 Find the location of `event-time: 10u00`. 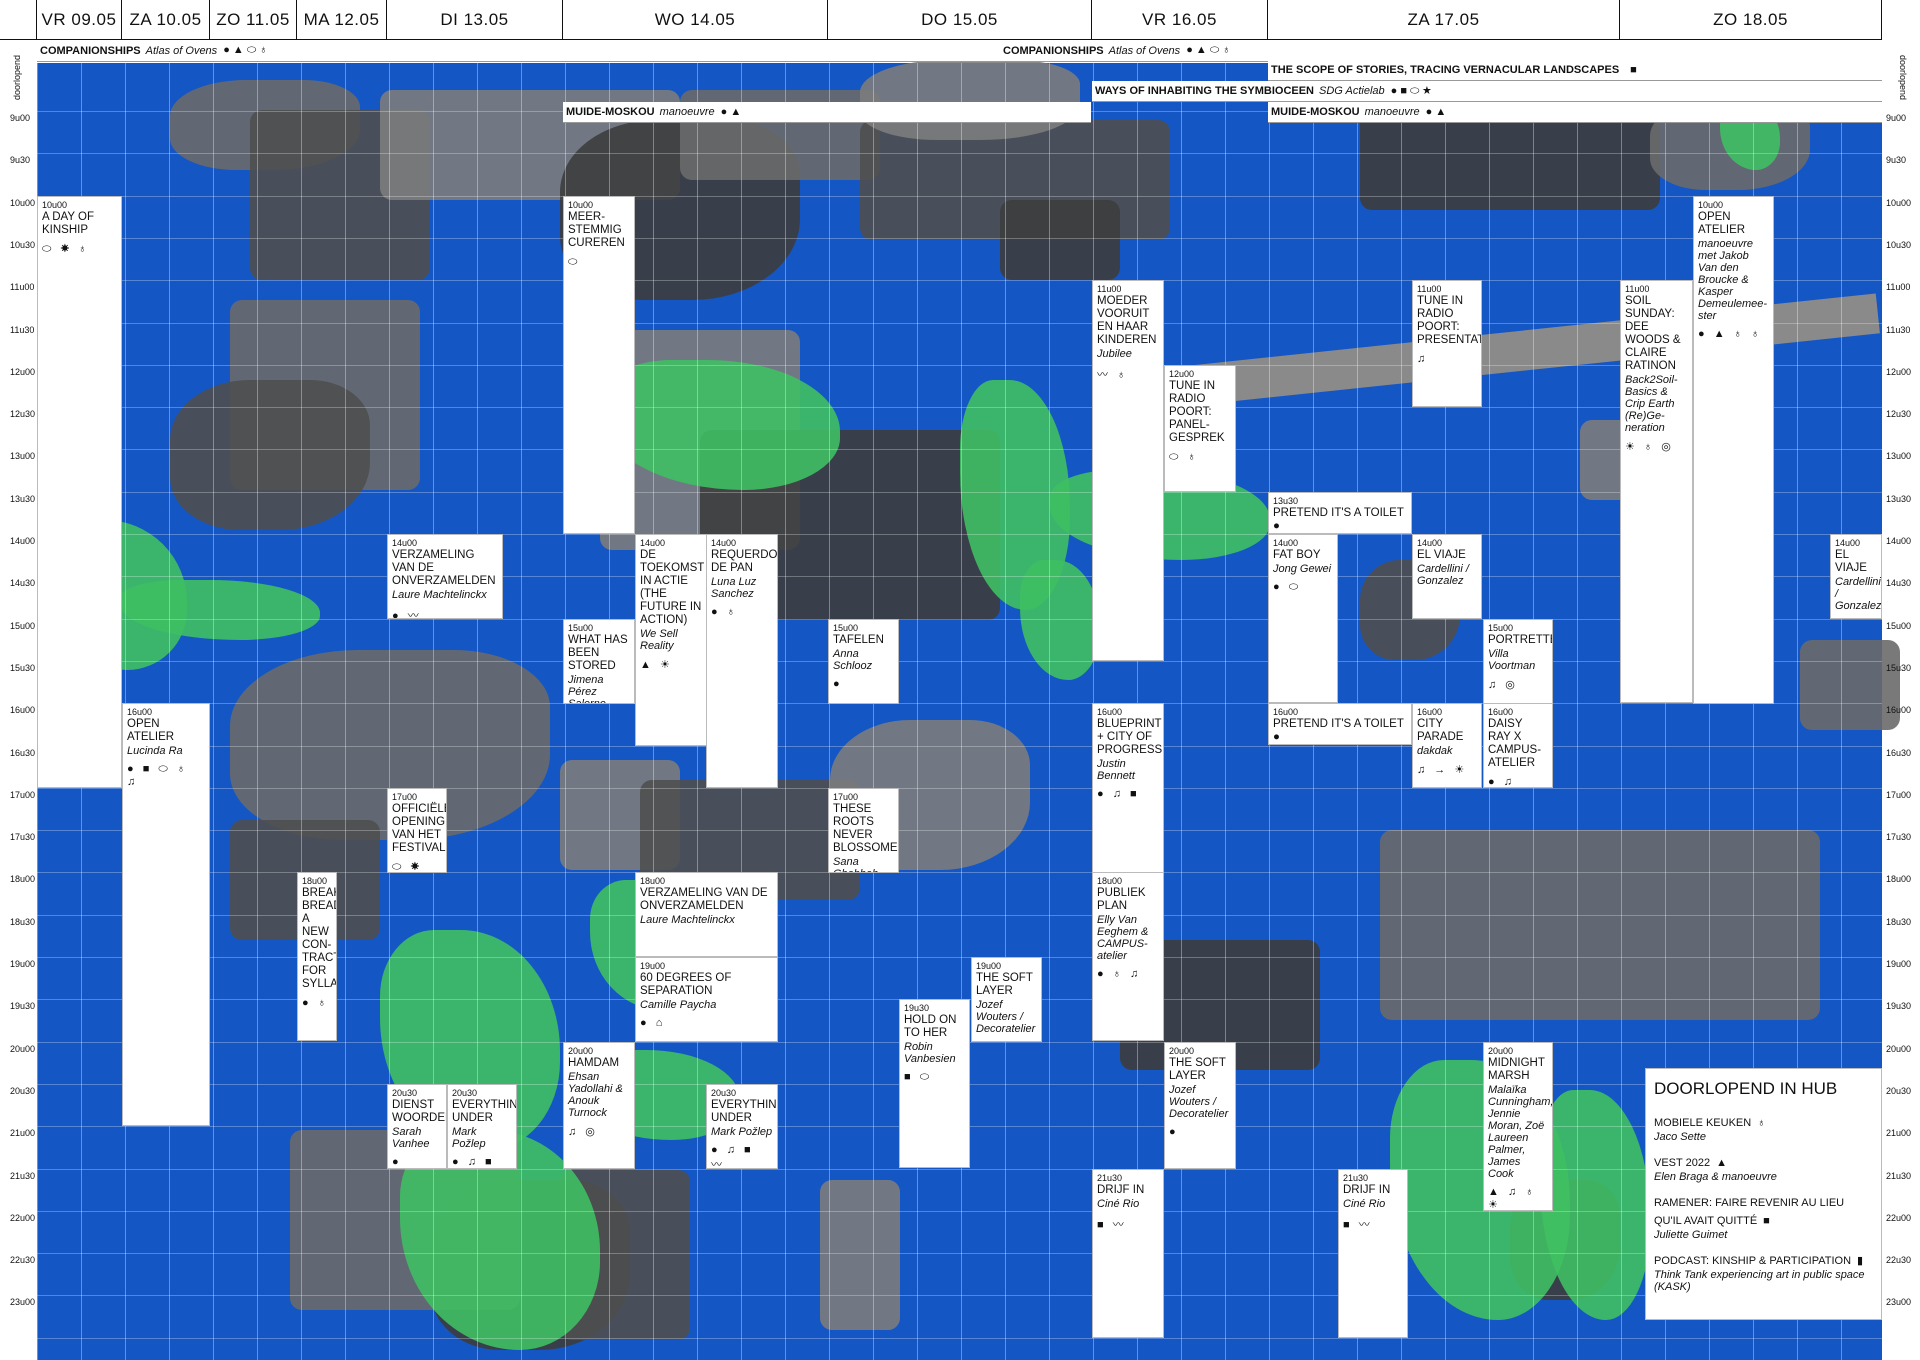

event-time: 10u00 is located at coordinates (581, 205).